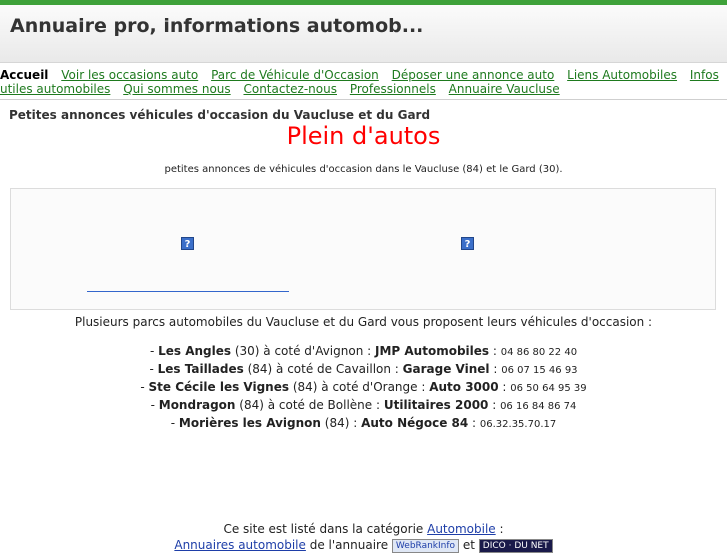 This screenshot has width=727, height=553. I want to click on park-garage: Auto 3000, so click(464, 387).